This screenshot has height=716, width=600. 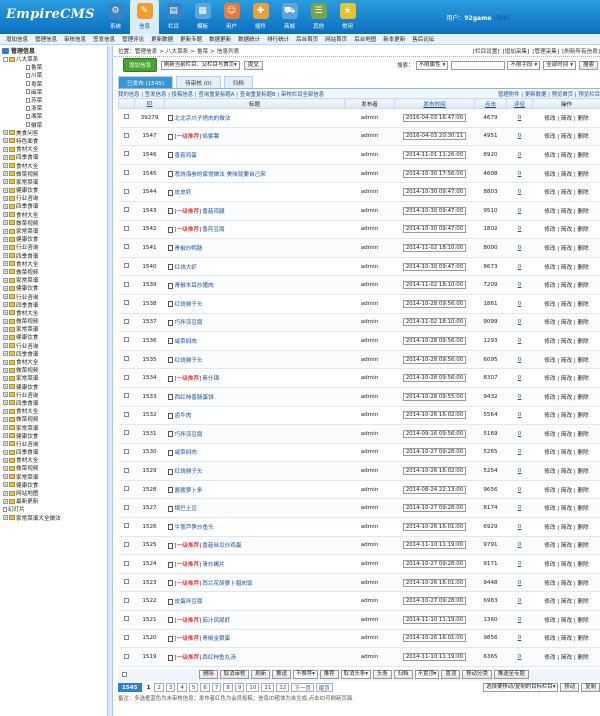 I want to click on row-id: 1535, so click(x=149, y=360).